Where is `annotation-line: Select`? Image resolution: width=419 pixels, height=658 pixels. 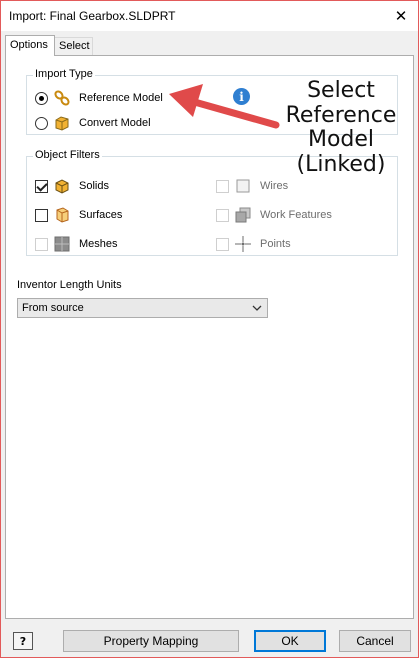
annotation-line: Select is located at coordinates (341, 90).